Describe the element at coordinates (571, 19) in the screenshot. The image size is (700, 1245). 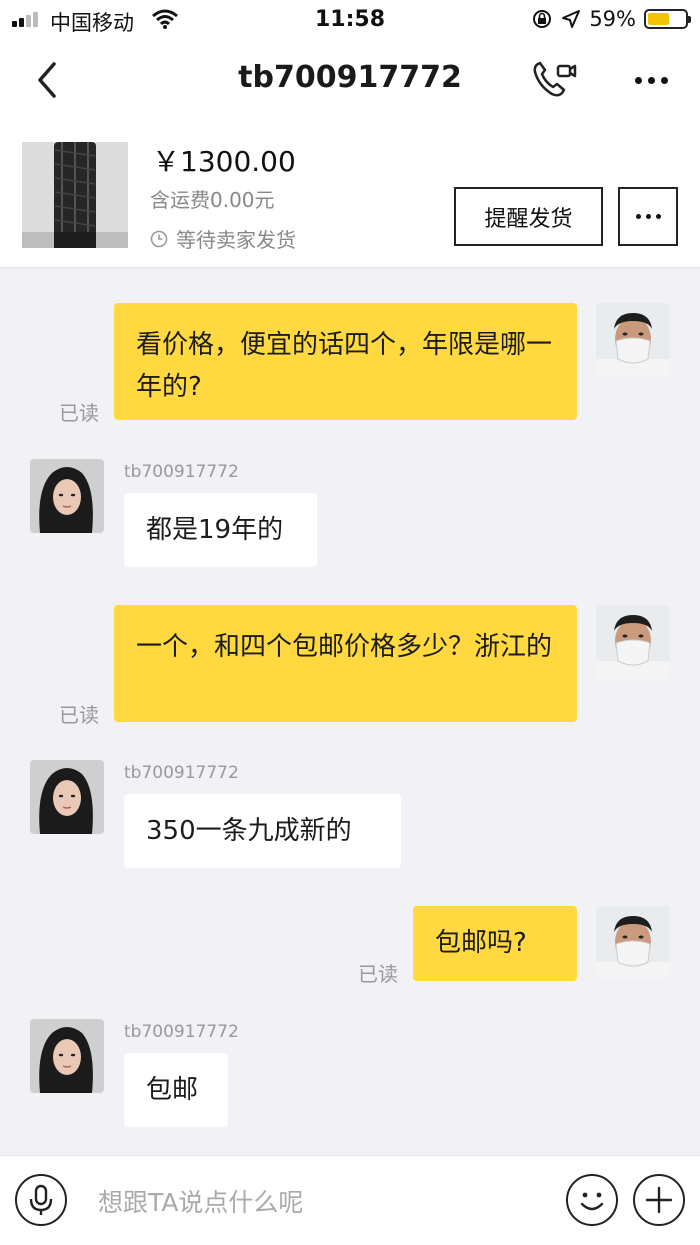
I see `location-icon` at that location.